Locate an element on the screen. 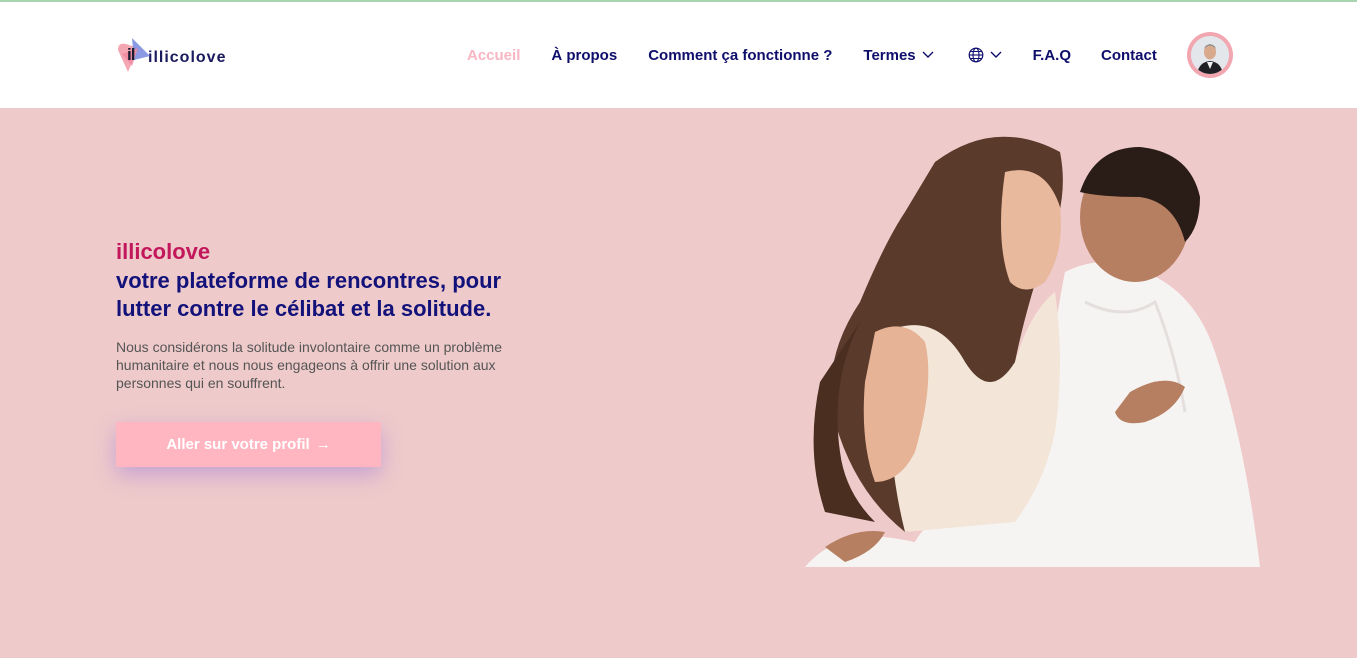 The height and width of the screenshot is (658, 1357). language-selector is located at coordinates (985, 55).